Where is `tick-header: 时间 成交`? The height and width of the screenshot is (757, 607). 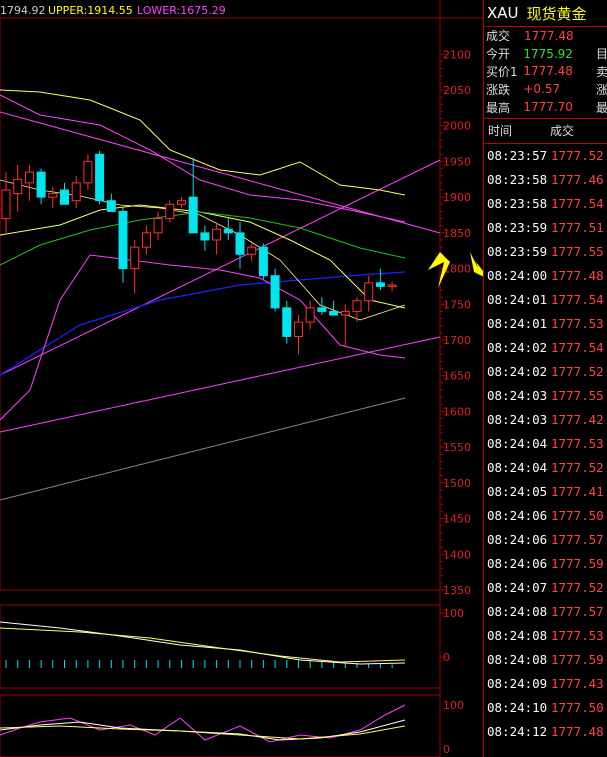 tick-header: 时间 成交 is located at coordinates (545, 130).